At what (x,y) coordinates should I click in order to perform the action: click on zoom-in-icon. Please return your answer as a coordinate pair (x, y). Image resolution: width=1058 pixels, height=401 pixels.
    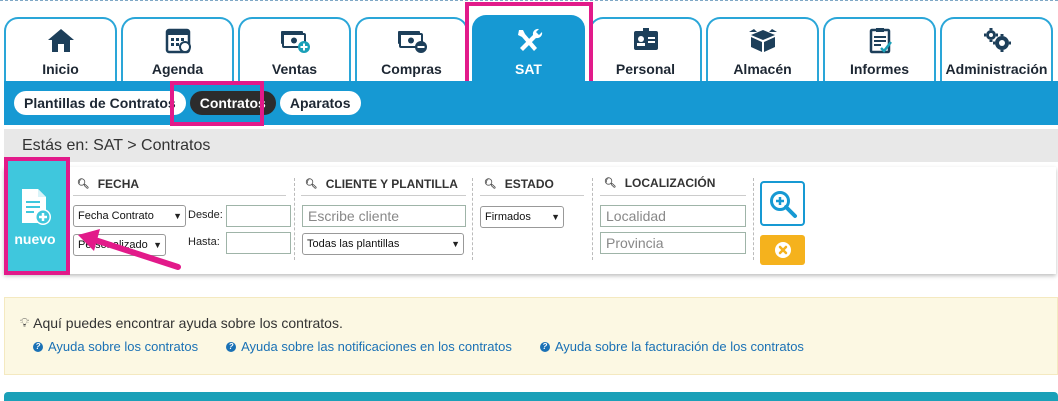
    Looking at the image, I should click on (783, 204).